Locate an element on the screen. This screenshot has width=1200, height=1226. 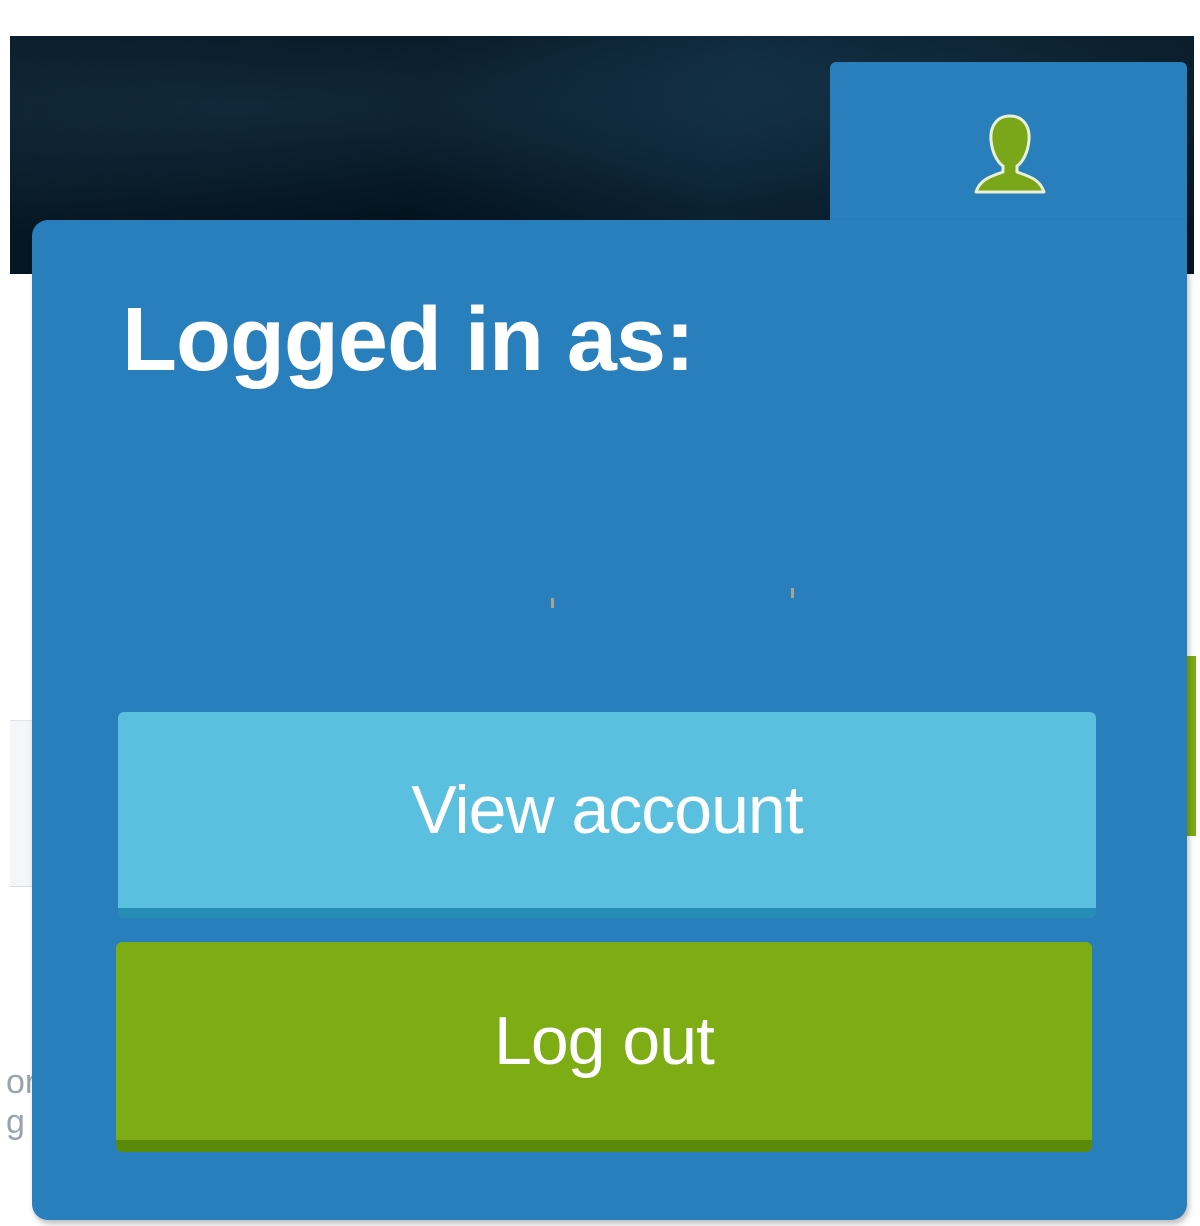
user-icon is located at coordinates (1010, 154).